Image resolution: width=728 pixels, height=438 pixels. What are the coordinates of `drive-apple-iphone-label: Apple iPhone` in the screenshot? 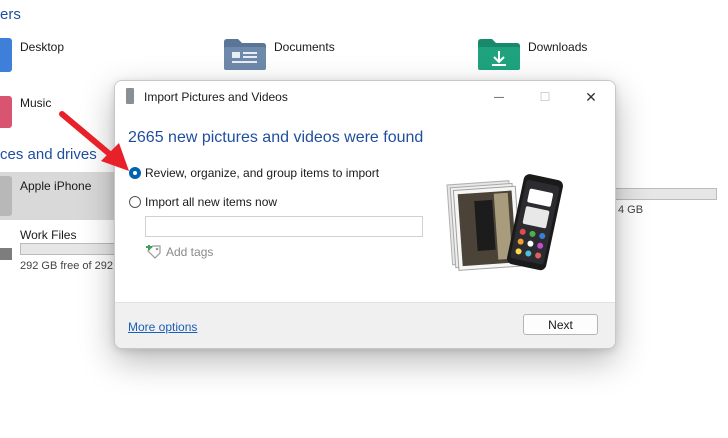 It's located at (56, 186).